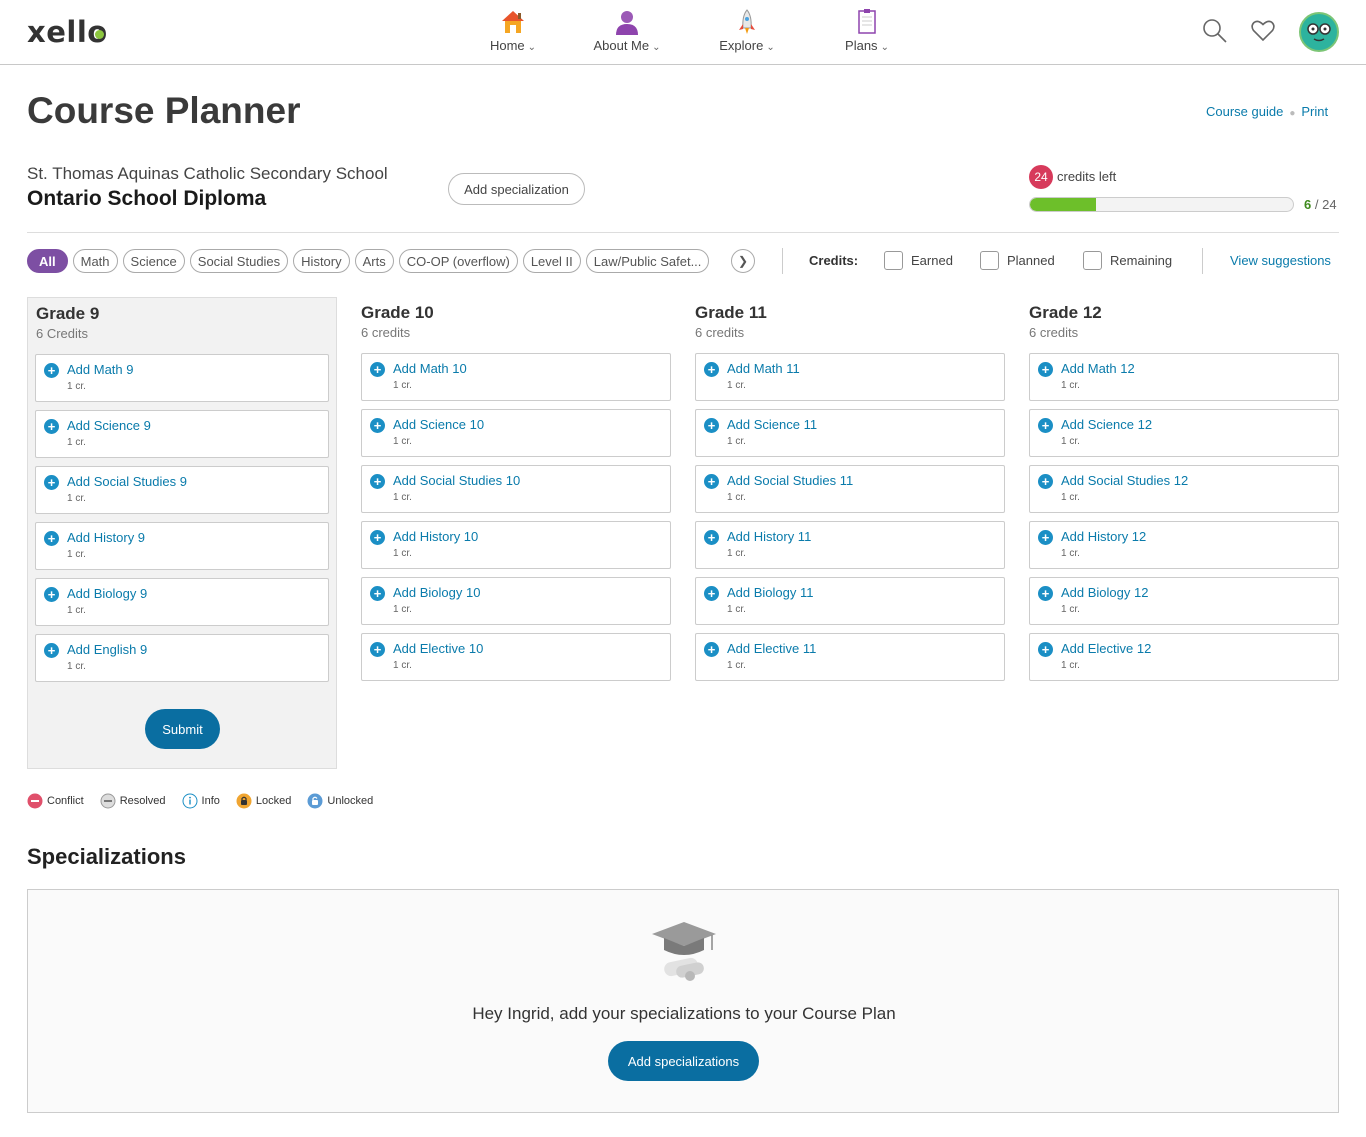 Image resolution: width=1366 pixels, height=1137 pixels. What do you see at coordinates (47, 261) in the screenshot?
I see `filter-chip-all: All` at bounding box center [47, 261].